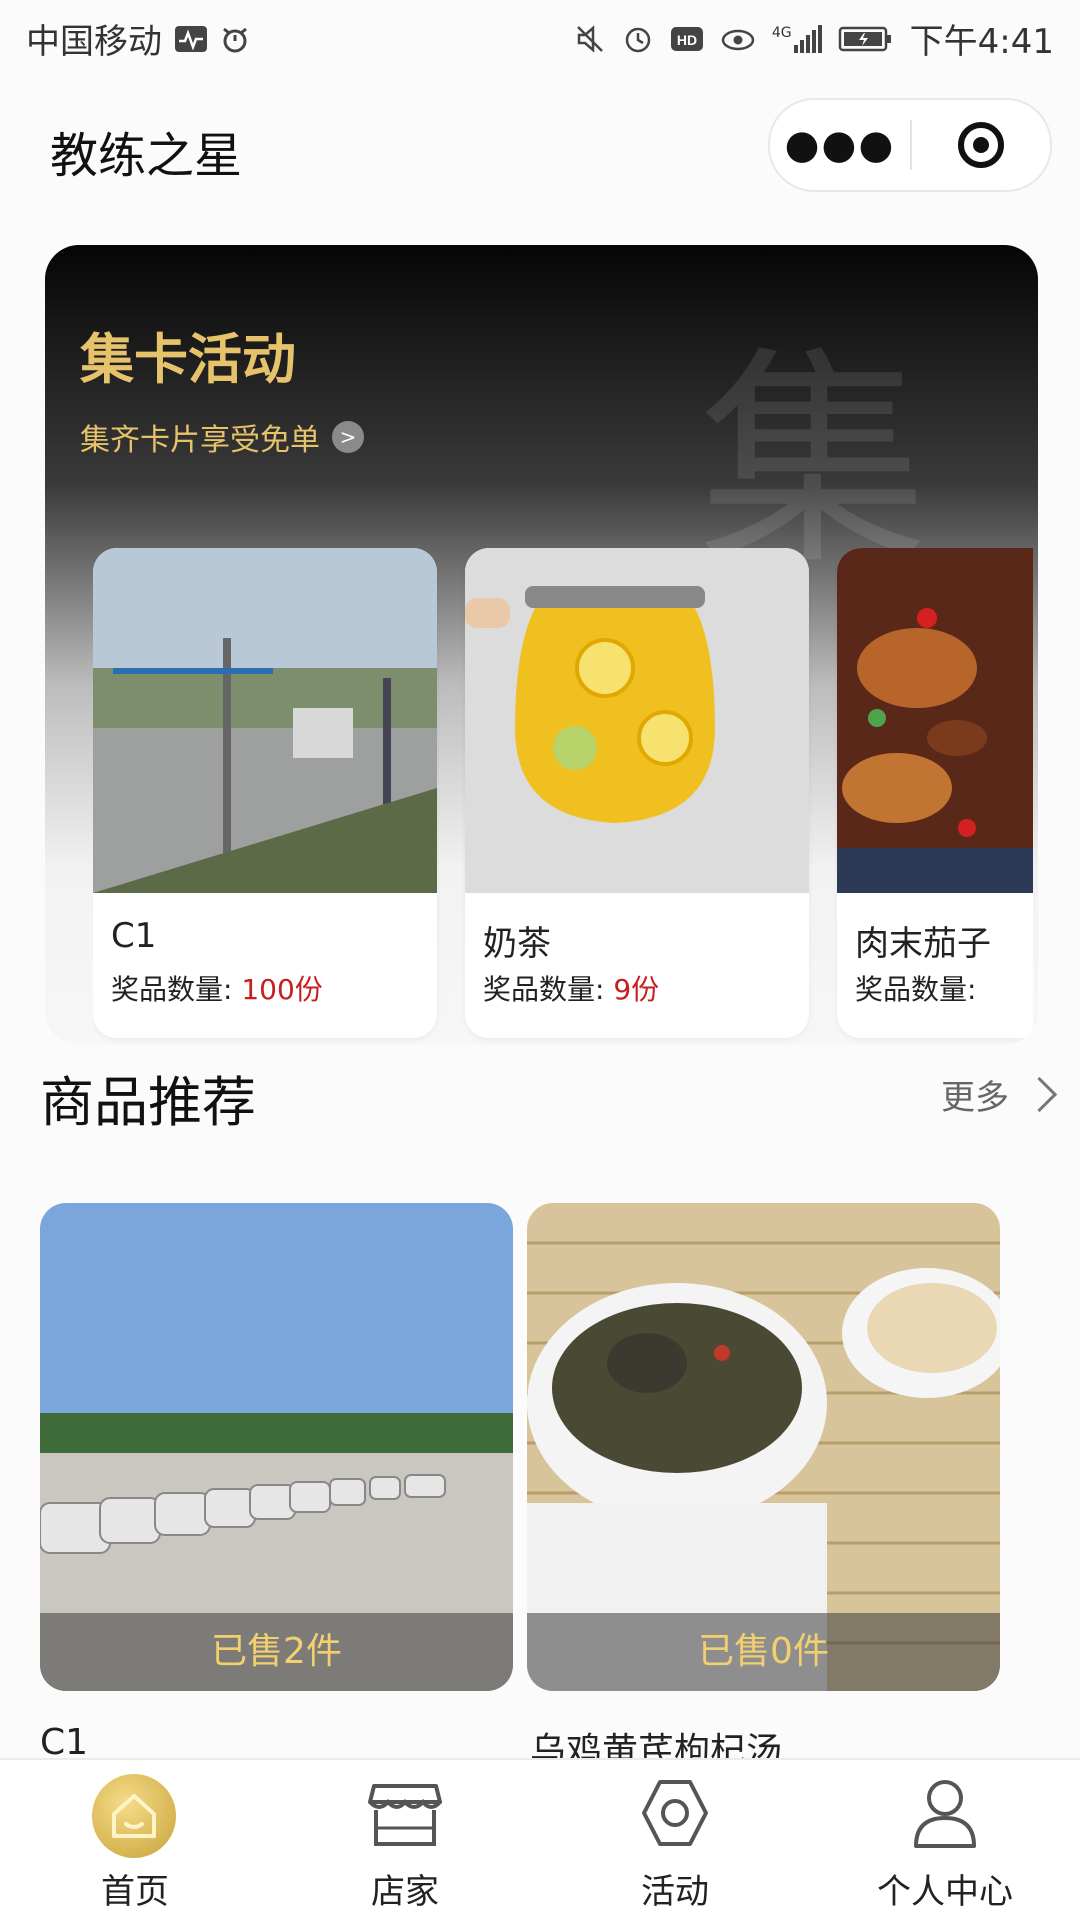 The height and width of the screenshot is (1922, 1080). I want to click on status-right: HD 4G 下午4:41, so click(814, 38).